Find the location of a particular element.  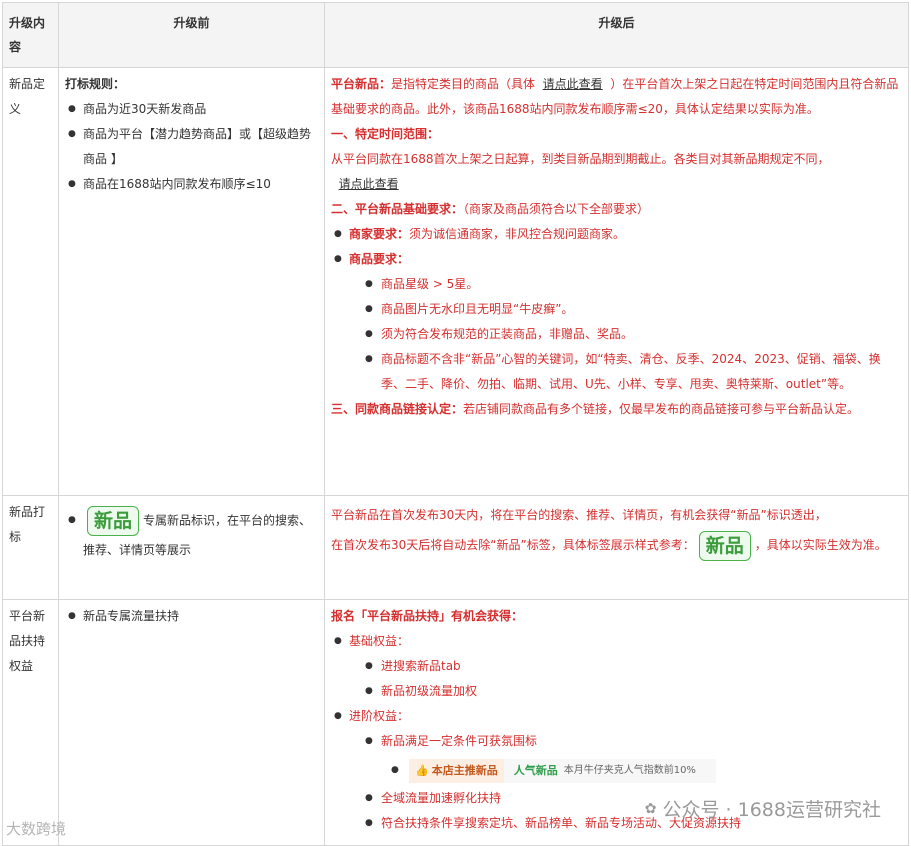

list-item: 须为符合发布规范的正装商品，非赠品、奖品。 is located at coordinates (616, 334).